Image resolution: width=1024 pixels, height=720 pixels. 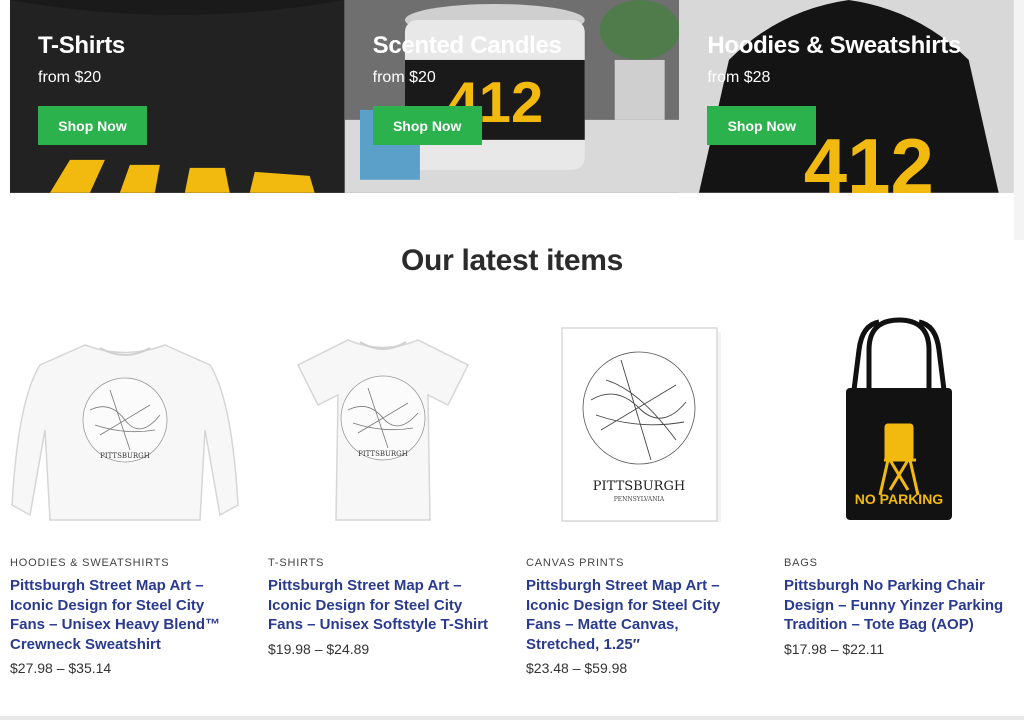 What do you see at coordinates (467, 45) in the screenshot?
I see `banner-title: Scented Candles` at bounding box center [467, 45].